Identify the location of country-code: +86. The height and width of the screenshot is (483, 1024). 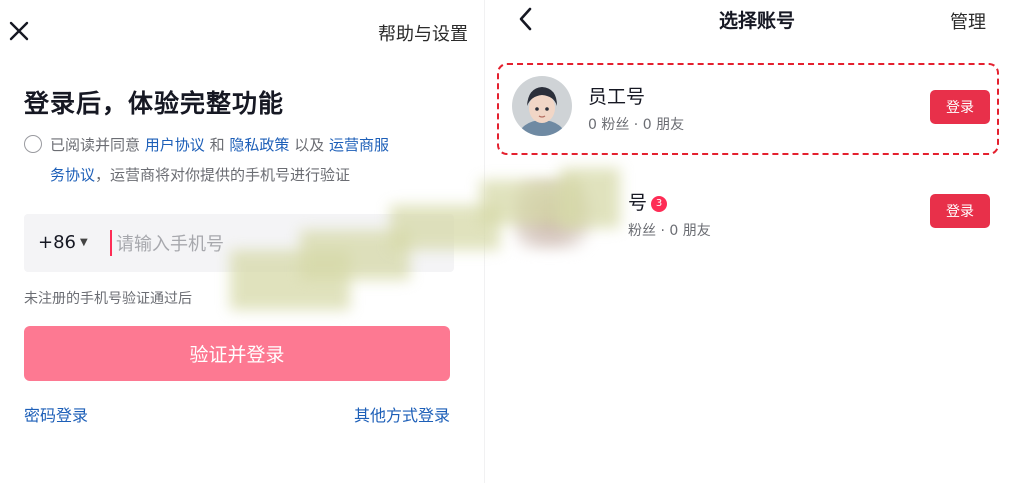
(57, 242).